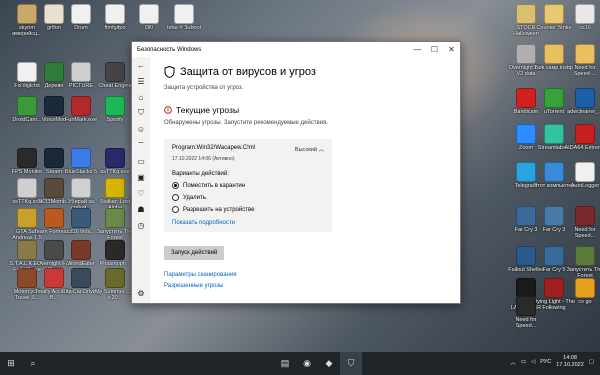 The width and height of the screenshot is (600, 375). Describe the element at coordinates (296, 49) in the screenshot. I see `title-bar: Безопасность Windows — ☐ ✕` at that location.